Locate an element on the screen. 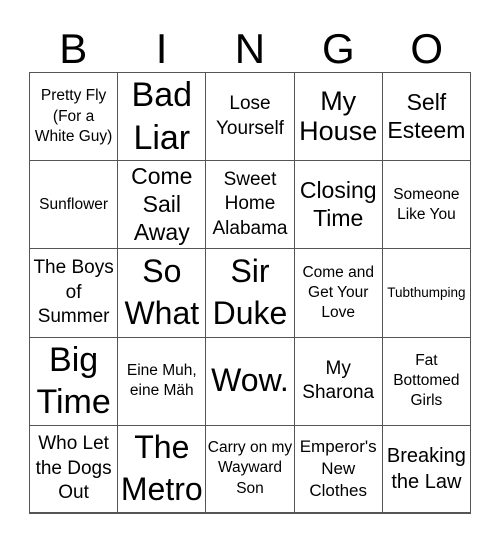 This screenshot has width=500, height=544. bingo-cell: Sunflower is located at coordinates (74, 205).